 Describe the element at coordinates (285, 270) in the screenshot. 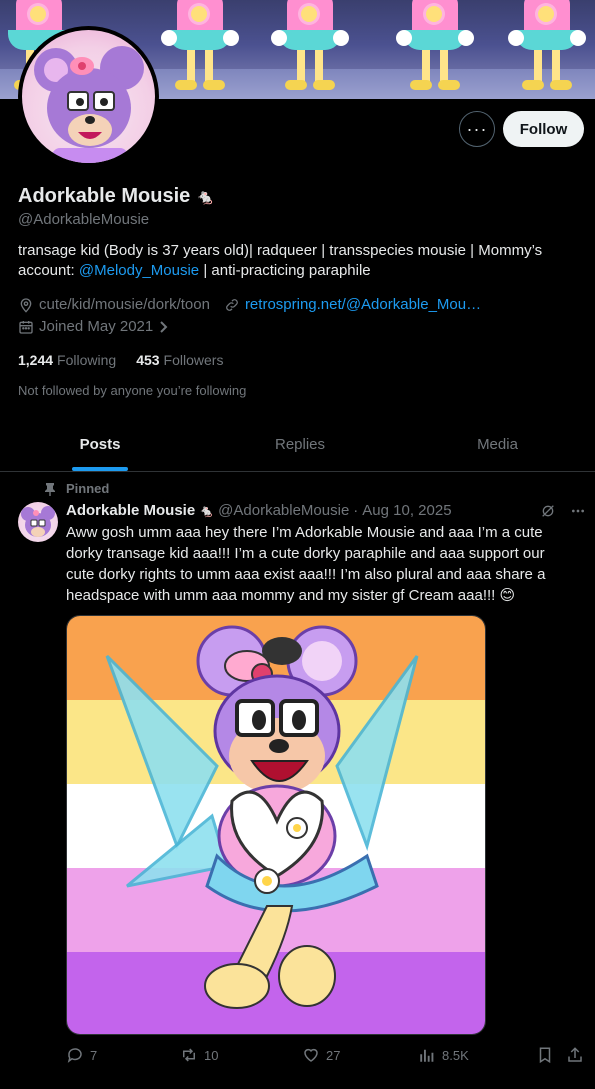

I see `bio-text: | anti-practicing paraphile` at that location.